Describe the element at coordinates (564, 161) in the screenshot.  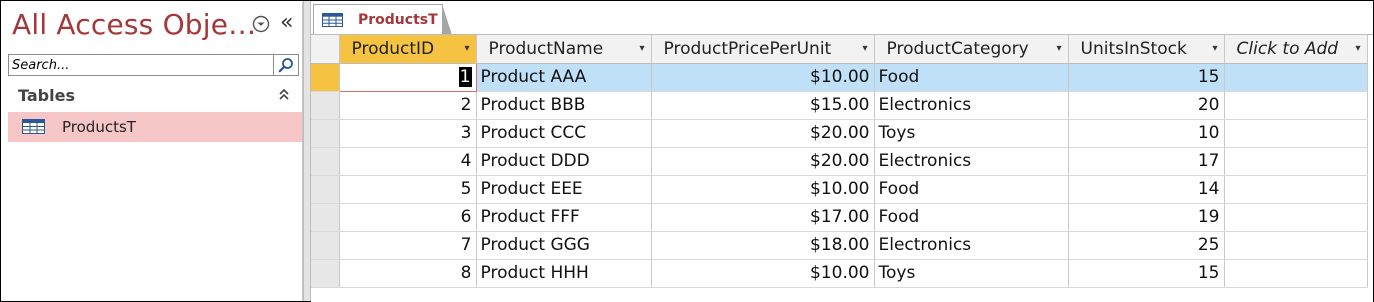
I see `cell-productname: Product DDD` at that location.